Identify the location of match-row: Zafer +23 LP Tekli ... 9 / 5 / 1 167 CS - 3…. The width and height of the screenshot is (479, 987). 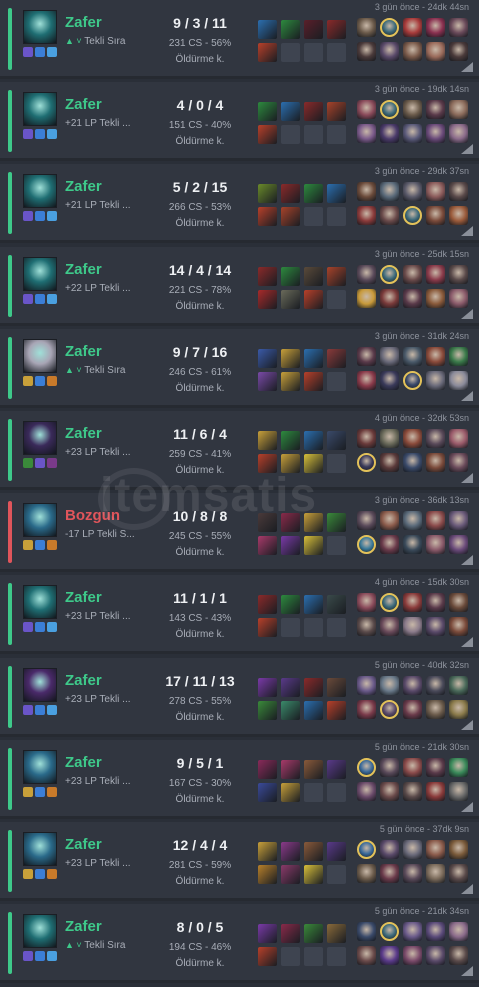
(239, 779).